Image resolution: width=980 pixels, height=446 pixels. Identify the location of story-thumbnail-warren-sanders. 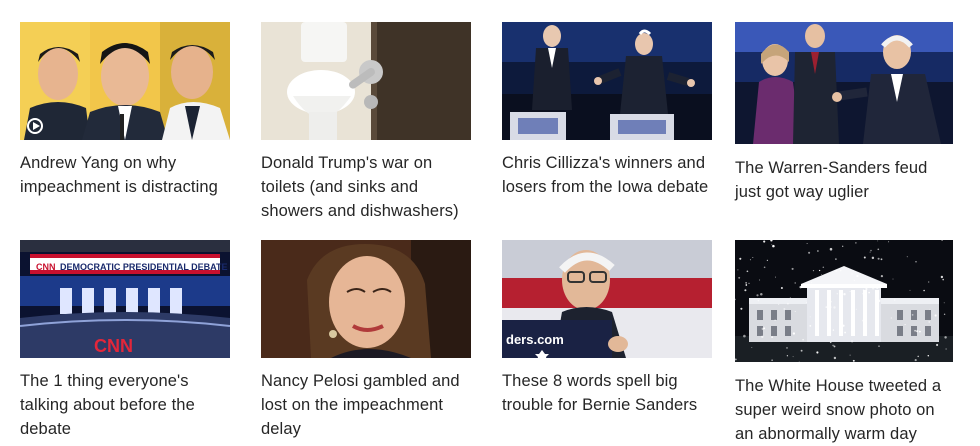
(844, 83).